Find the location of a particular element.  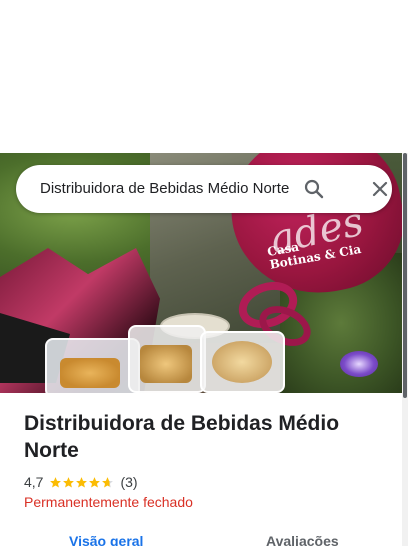

scrollbar-thumb is located at coordinates (405, 275).